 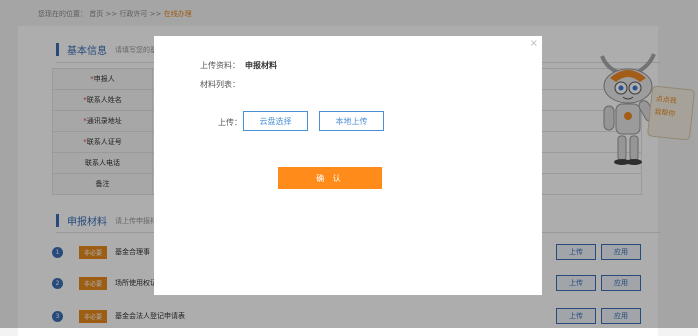 I want to click on material-label: 上传资料：, so click(x=220, y=65).